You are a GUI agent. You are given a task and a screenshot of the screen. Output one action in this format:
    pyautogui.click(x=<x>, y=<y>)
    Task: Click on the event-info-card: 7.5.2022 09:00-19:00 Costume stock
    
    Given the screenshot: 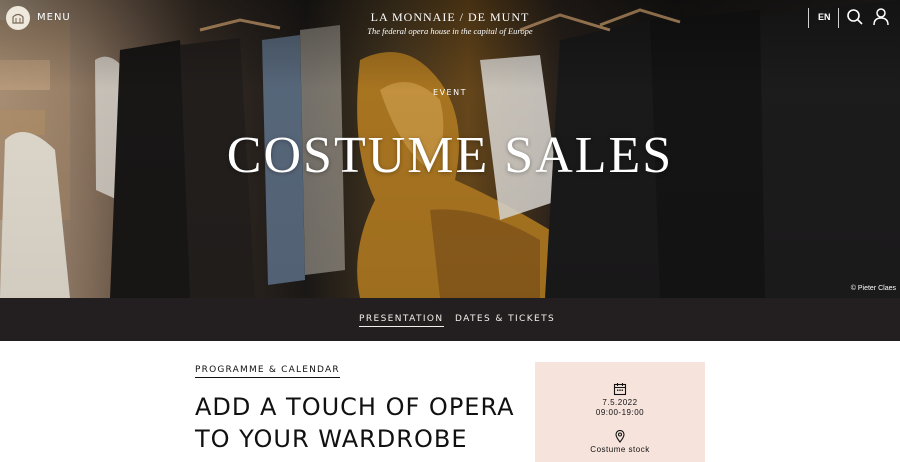 What is the action you would take?
    pyautogui.click(x=620, y=412)
    